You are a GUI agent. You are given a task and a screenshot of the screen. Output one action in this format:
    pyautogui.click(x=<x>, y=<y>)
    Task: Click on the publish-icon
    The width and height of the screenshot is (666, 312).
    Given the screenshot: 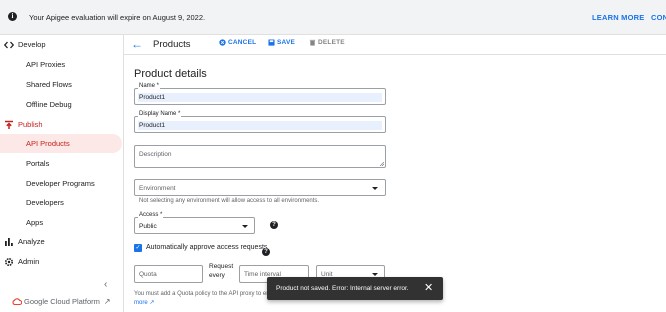 What is the action you would take?
    pyautogui.click(x=9, y=125)
    